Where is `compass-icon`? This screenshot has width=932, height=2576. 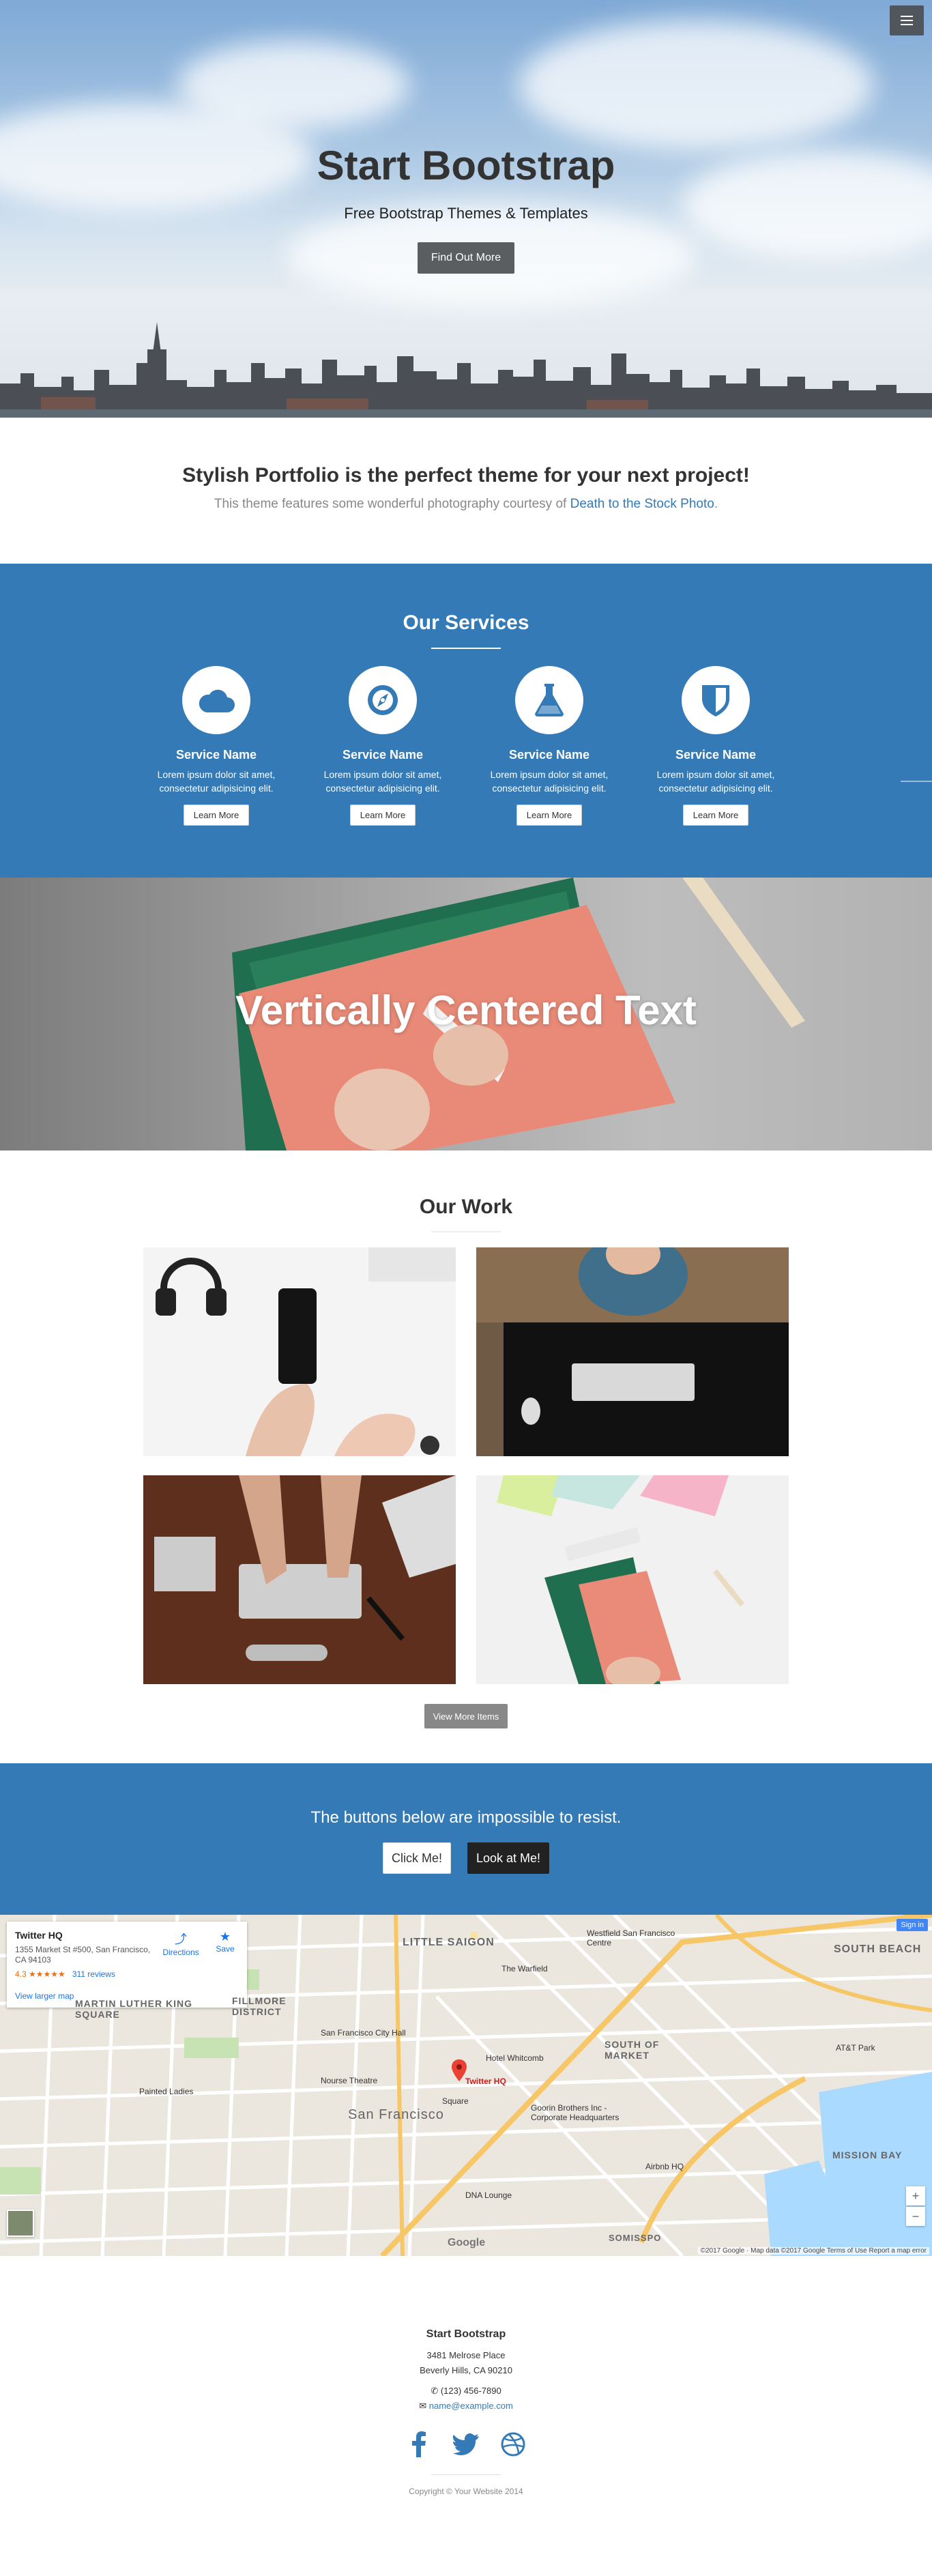 compass-icon is located at coordinates (383, 700).